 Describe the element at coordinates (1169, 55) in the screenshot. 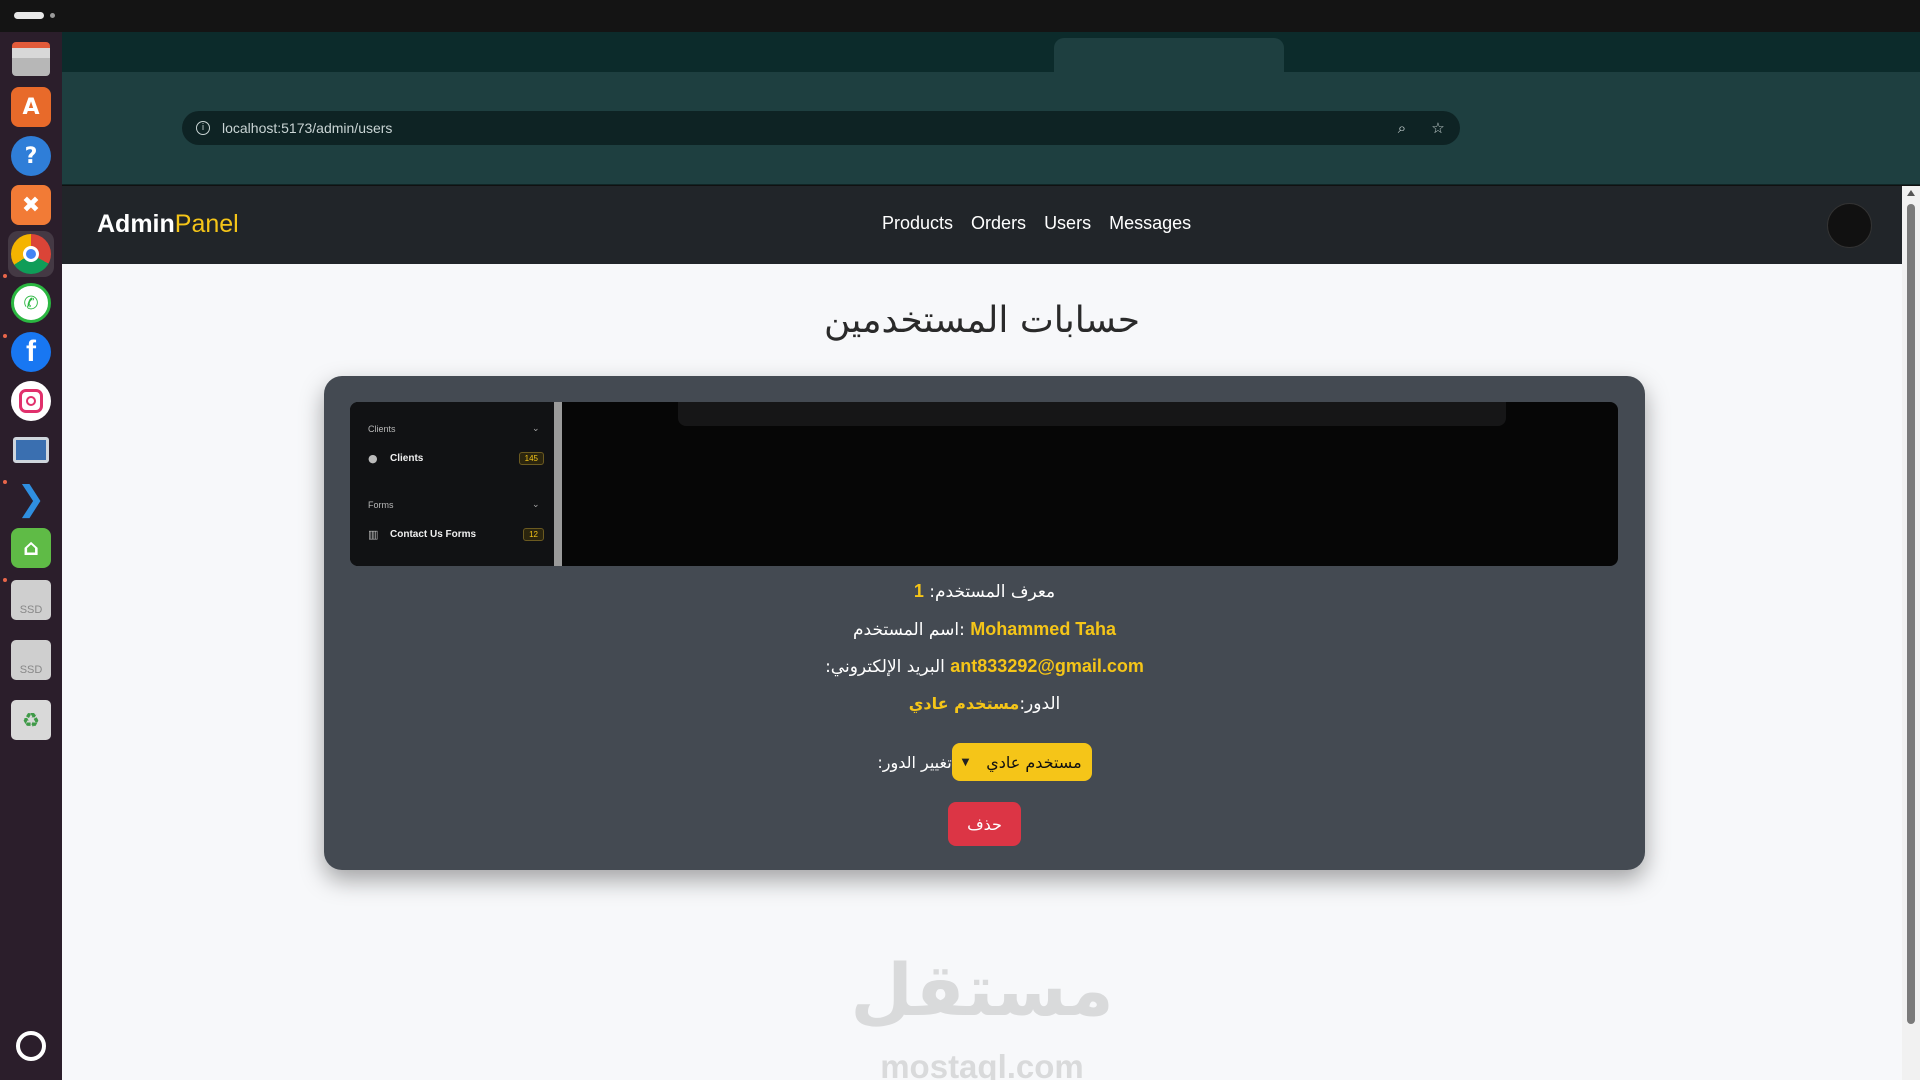

I see `active-tab` at that location.